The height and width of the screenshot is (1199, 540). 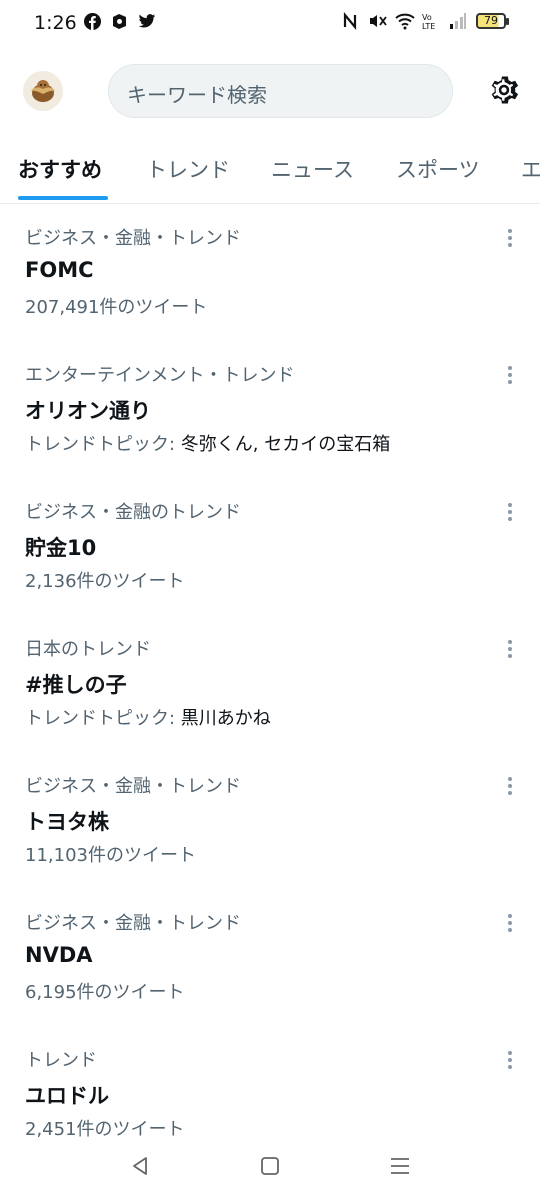 I want to click on trend-tweet-count: 6,195件のツイート, so click(x=105, y=992).